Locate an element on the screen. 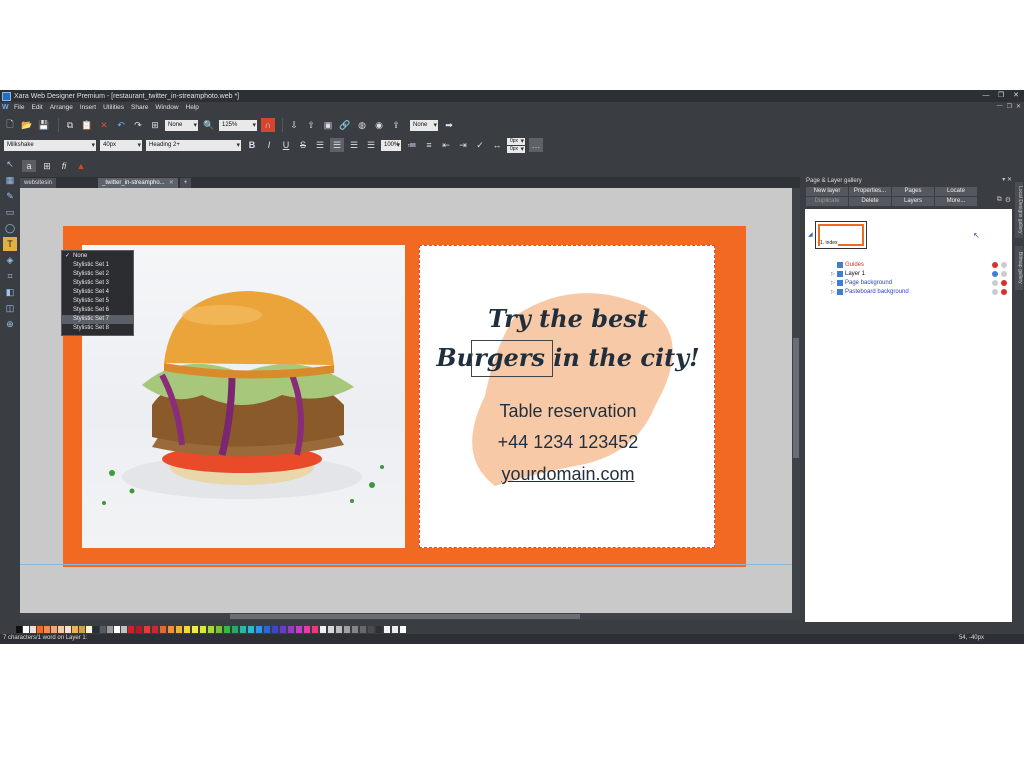 The width and height of the screenshot is (1024, 768). stylistic-option-6: Stylistic Set 6 is located at coordinates (97, 310).